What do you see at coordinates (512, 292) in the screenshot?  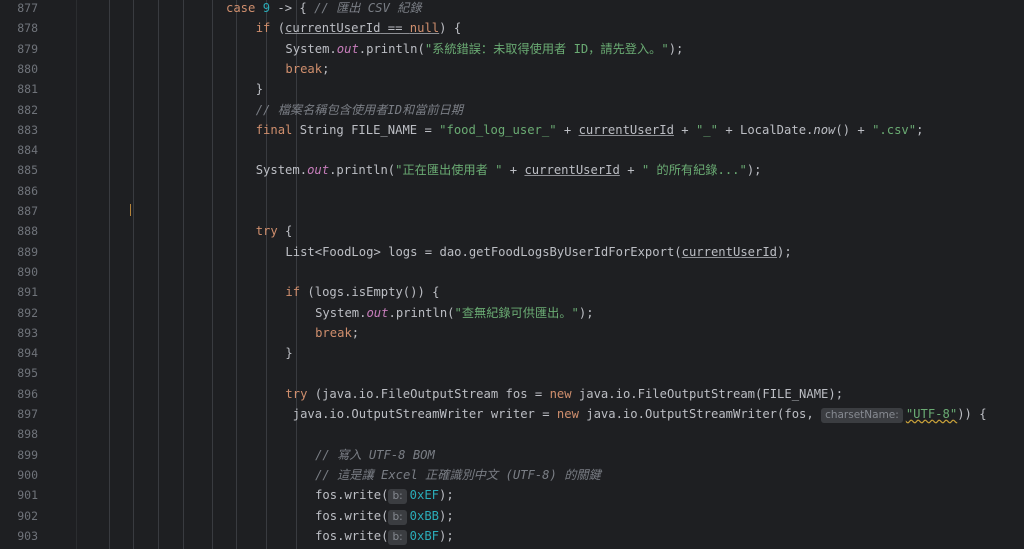 I see `code-line: 891 if (logs.isEmpty()) {` at bounding box center [512, 292].